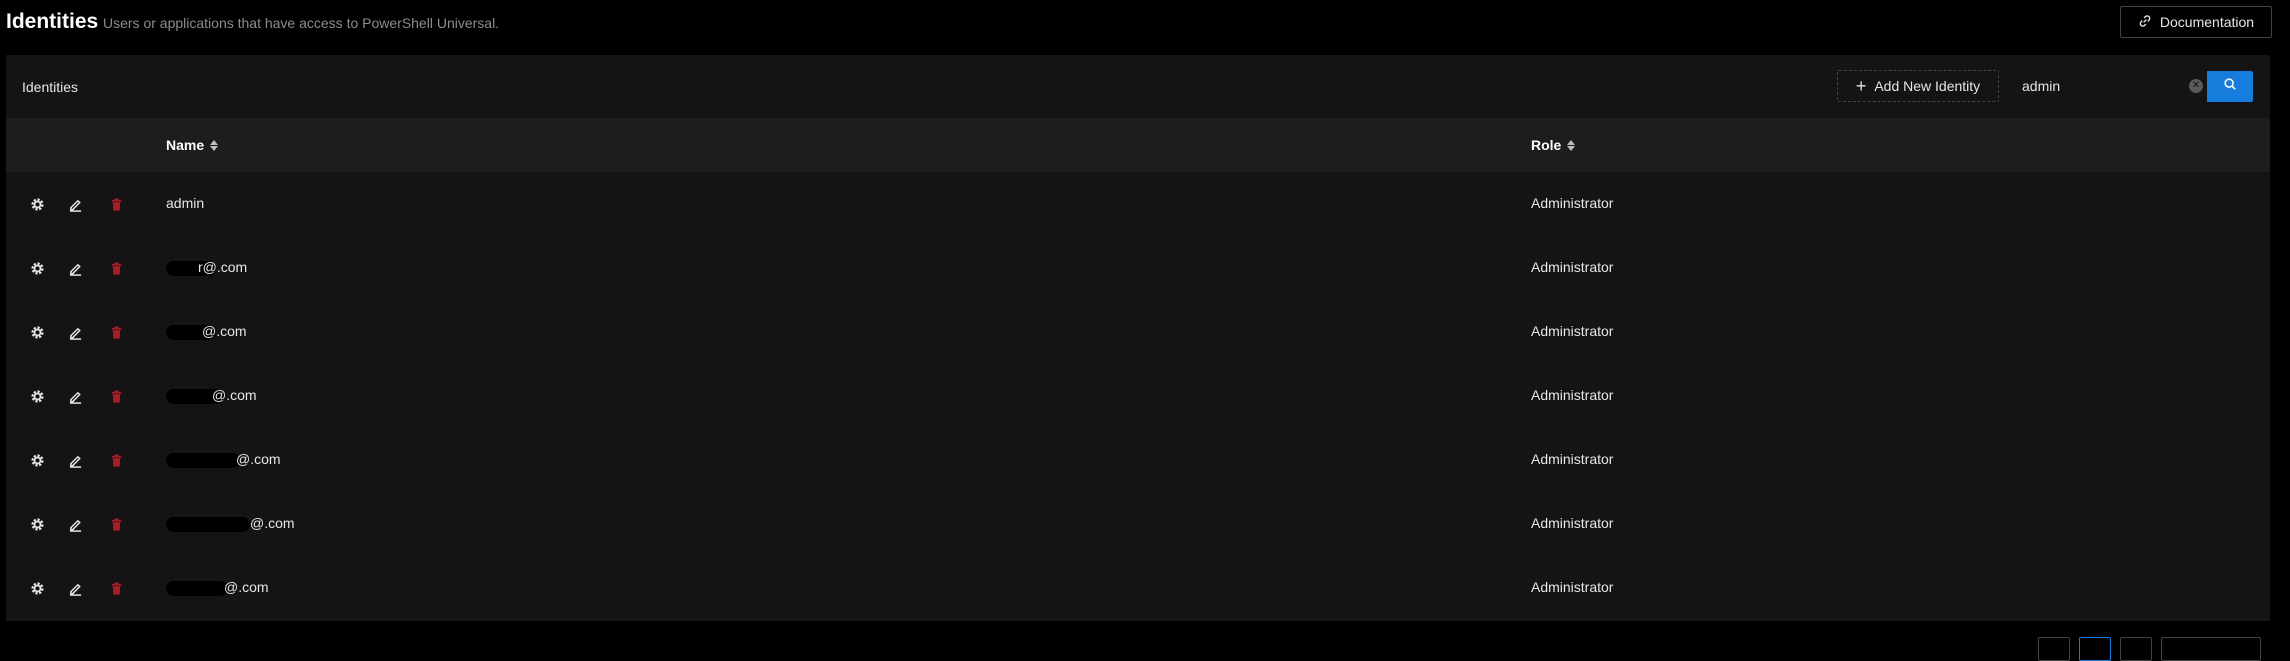  Describe the element at coordinates (1861, 86) in the screenshot. I see `plus-icon: +` at that location.